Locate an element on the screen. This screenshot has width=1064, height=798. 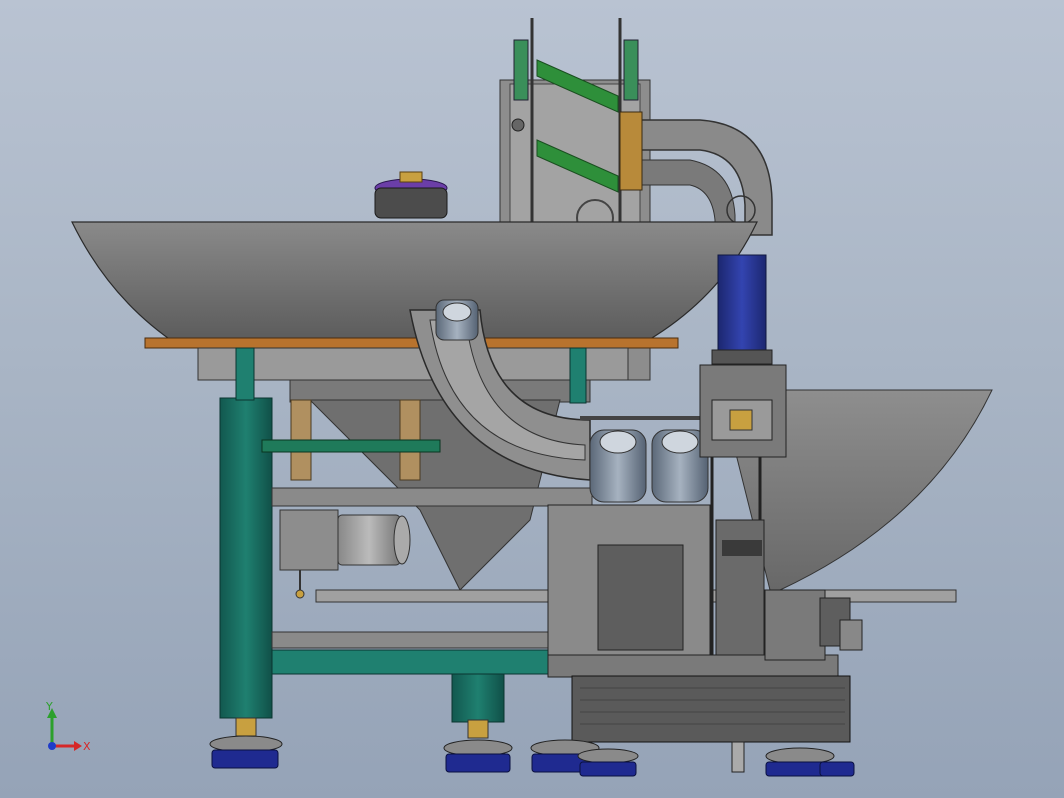
cap-part is located at coordinates (411, 195).